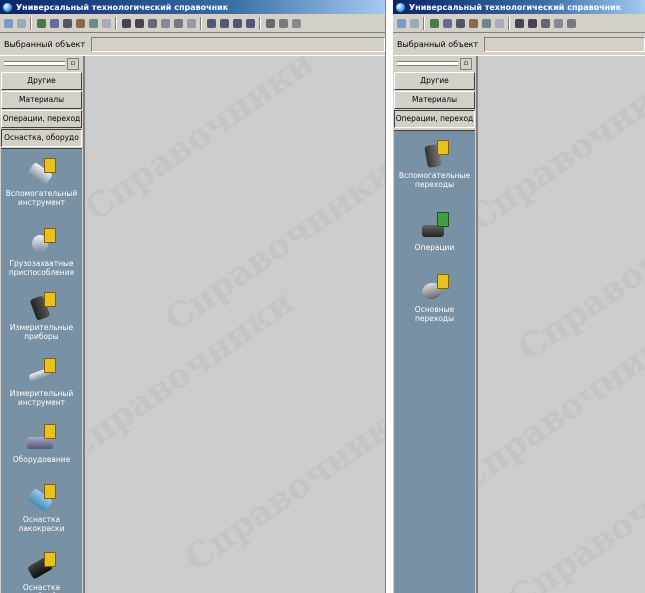 This screenshot has height=593, width=645. What do you see at coordinates (296, 23) in the screenshot?
I see `help-icon` at bounding box center [296, 23].